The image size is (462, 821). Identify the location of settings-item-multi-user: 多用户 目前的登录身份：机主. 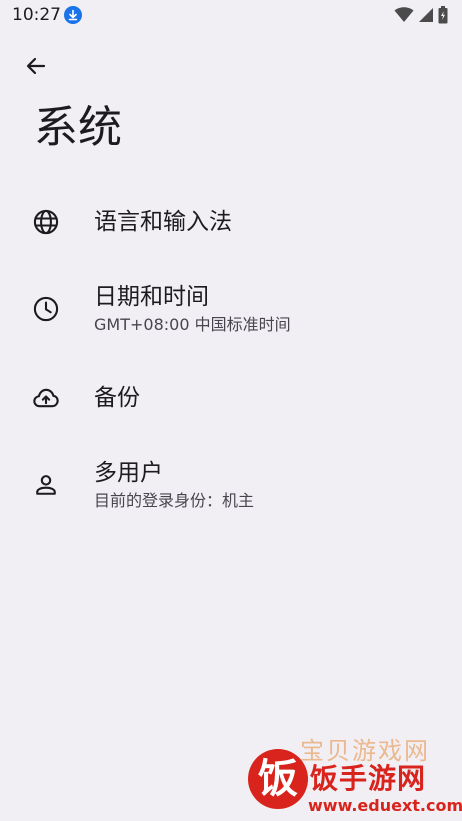
(231, 485).